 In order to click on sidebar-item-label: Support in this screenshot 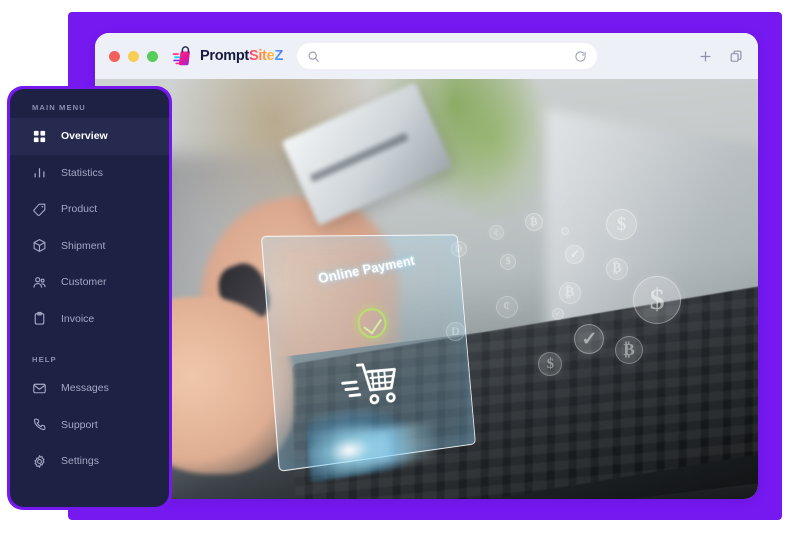, I will do `click(79, 424)`.